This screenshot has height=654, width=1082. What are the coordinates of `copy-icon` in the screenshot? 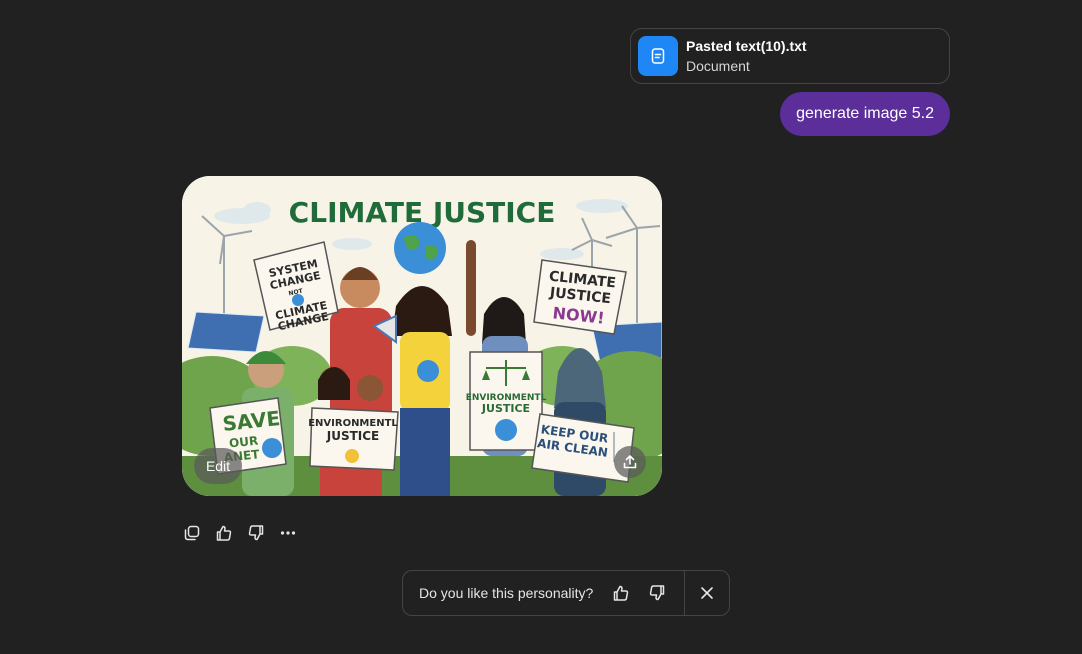 It's located at (192, 533).